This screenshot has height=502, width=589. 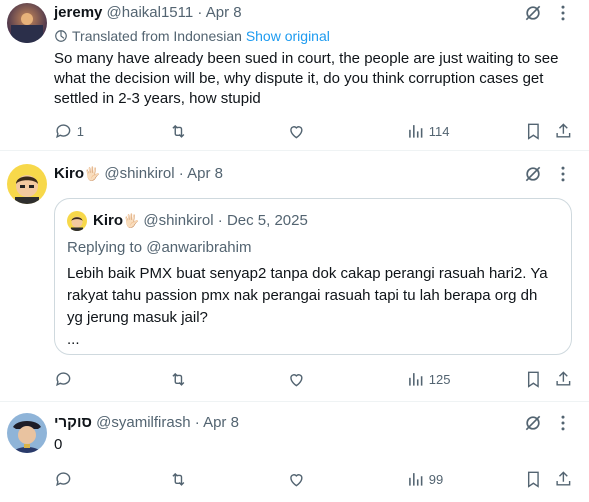 What do you see at coordinates (424, 479) in the screenshot?
I see `views-button: 99` at bounding box center [424, 479].